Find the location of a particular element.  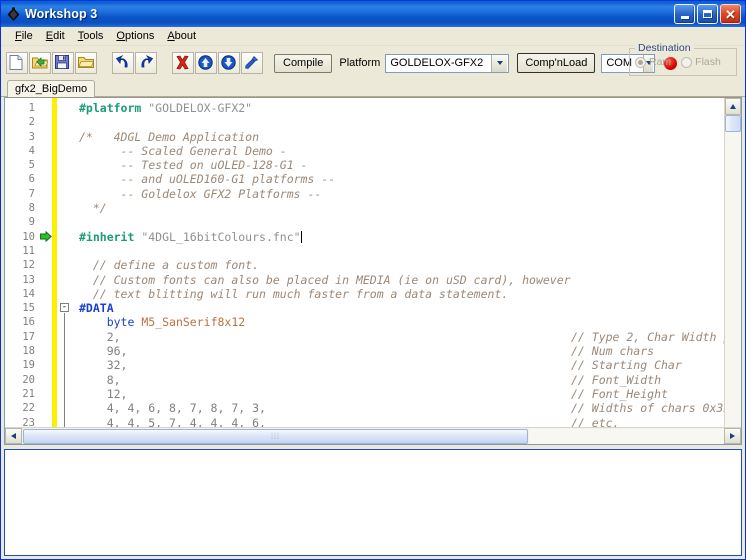

code-line: 32, // Starting Char is located at coordinates (406, 365).